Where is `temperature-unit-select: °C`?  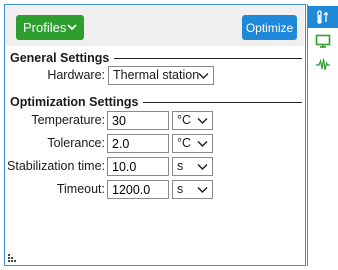 temperature-unit-select: °C is located at coordinates (192, 120).